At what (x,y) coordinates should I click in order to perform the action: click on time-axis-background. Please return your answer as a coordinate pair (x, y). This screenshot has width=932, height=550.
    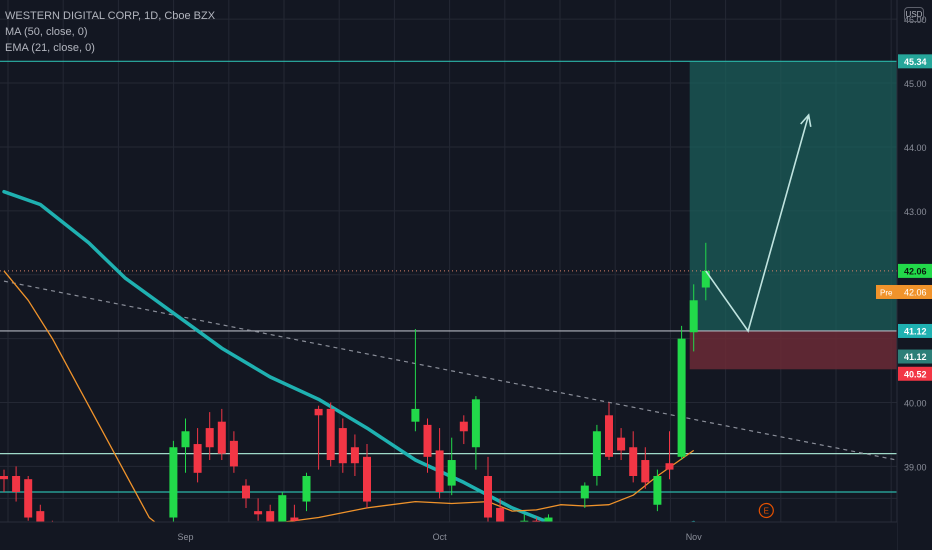
    Looking at the image, I should click on (448, 536).